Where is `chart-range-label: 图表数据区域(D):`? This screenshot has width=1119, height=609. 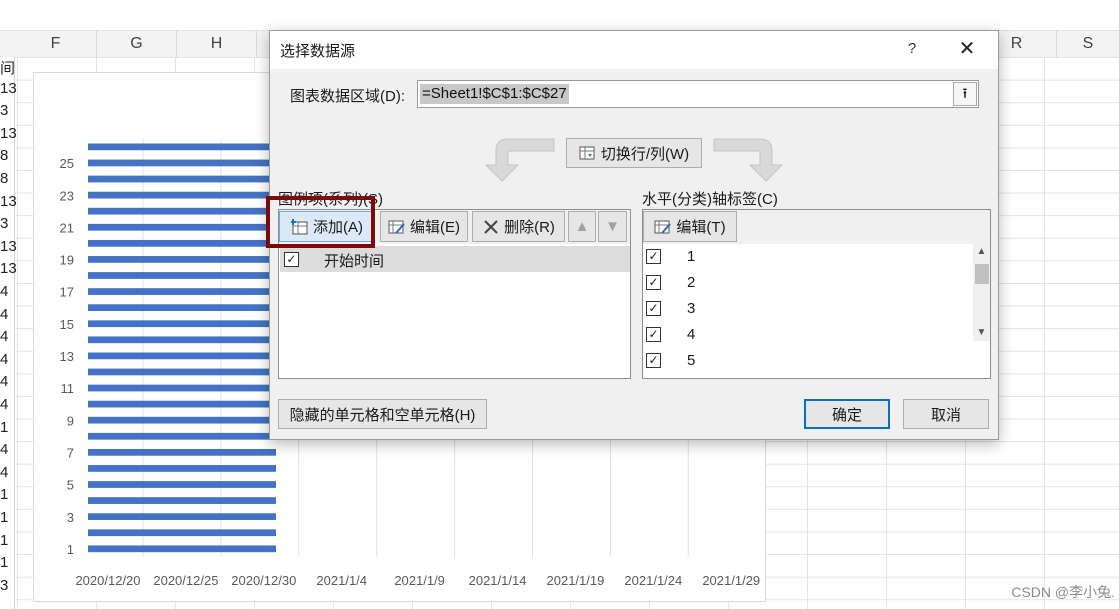 chart-range-label: 图表数据区域(D): is located at coordinates (347, 96).